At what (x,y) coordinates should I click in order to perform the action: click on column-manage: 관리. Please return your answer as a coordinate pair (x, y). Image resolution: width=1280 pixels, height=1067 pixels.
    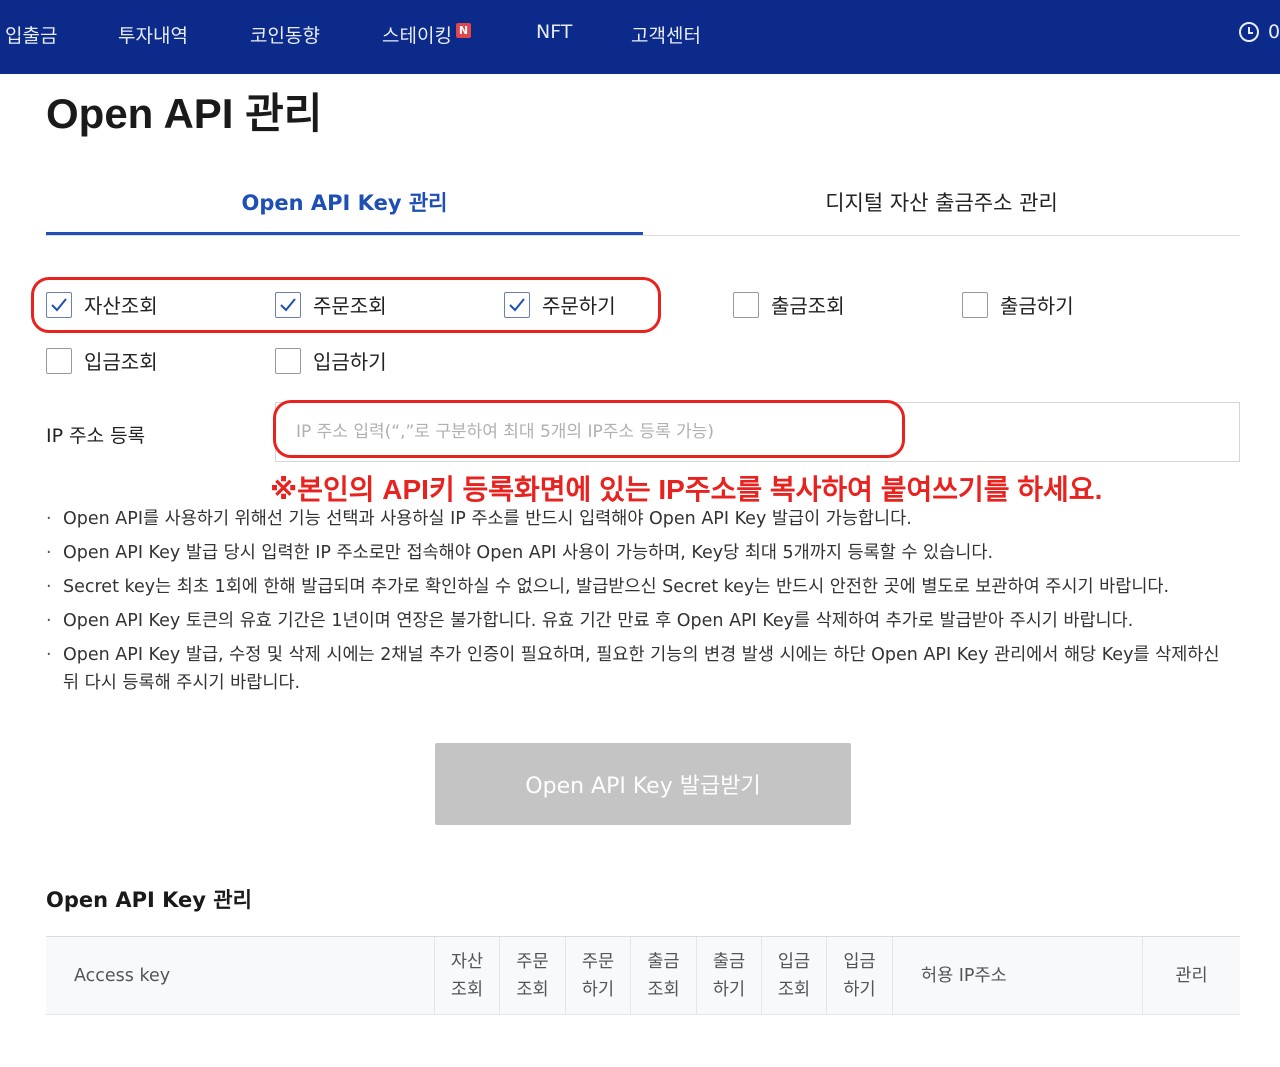
    Looking at the image, I should click on (1191, 975).